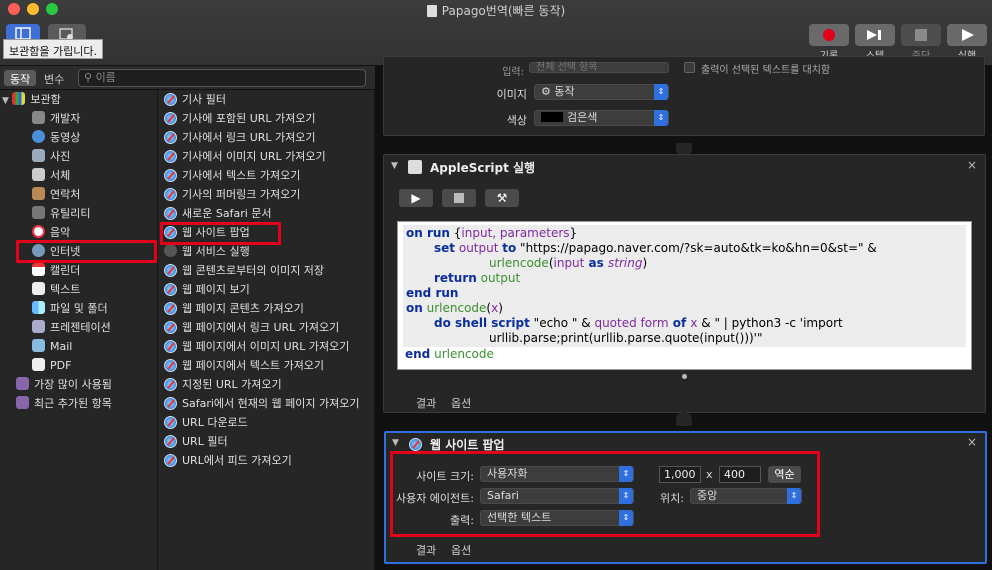  Describe the element at coordinates (88, 77) in the screenshot. I see `search-icon: ⚲` at that location.